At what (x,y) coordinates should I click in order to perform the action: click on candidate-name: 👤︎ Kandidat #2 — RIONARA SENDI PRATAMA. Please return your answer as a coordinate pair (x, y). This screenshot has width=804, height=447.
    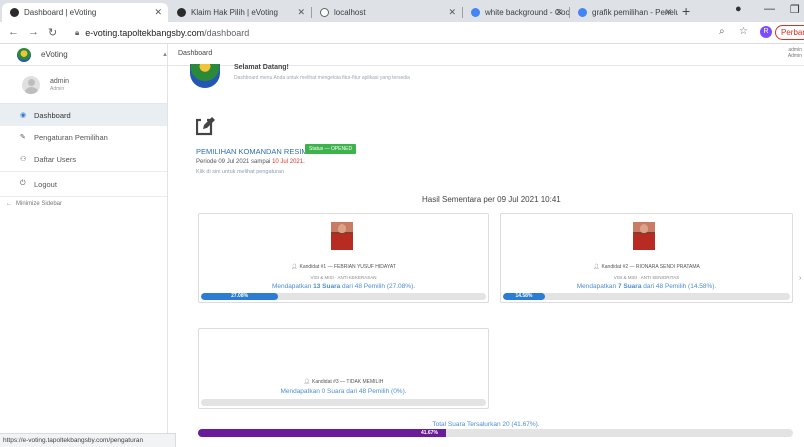
    Looking at the image, I should click on (646, 267).